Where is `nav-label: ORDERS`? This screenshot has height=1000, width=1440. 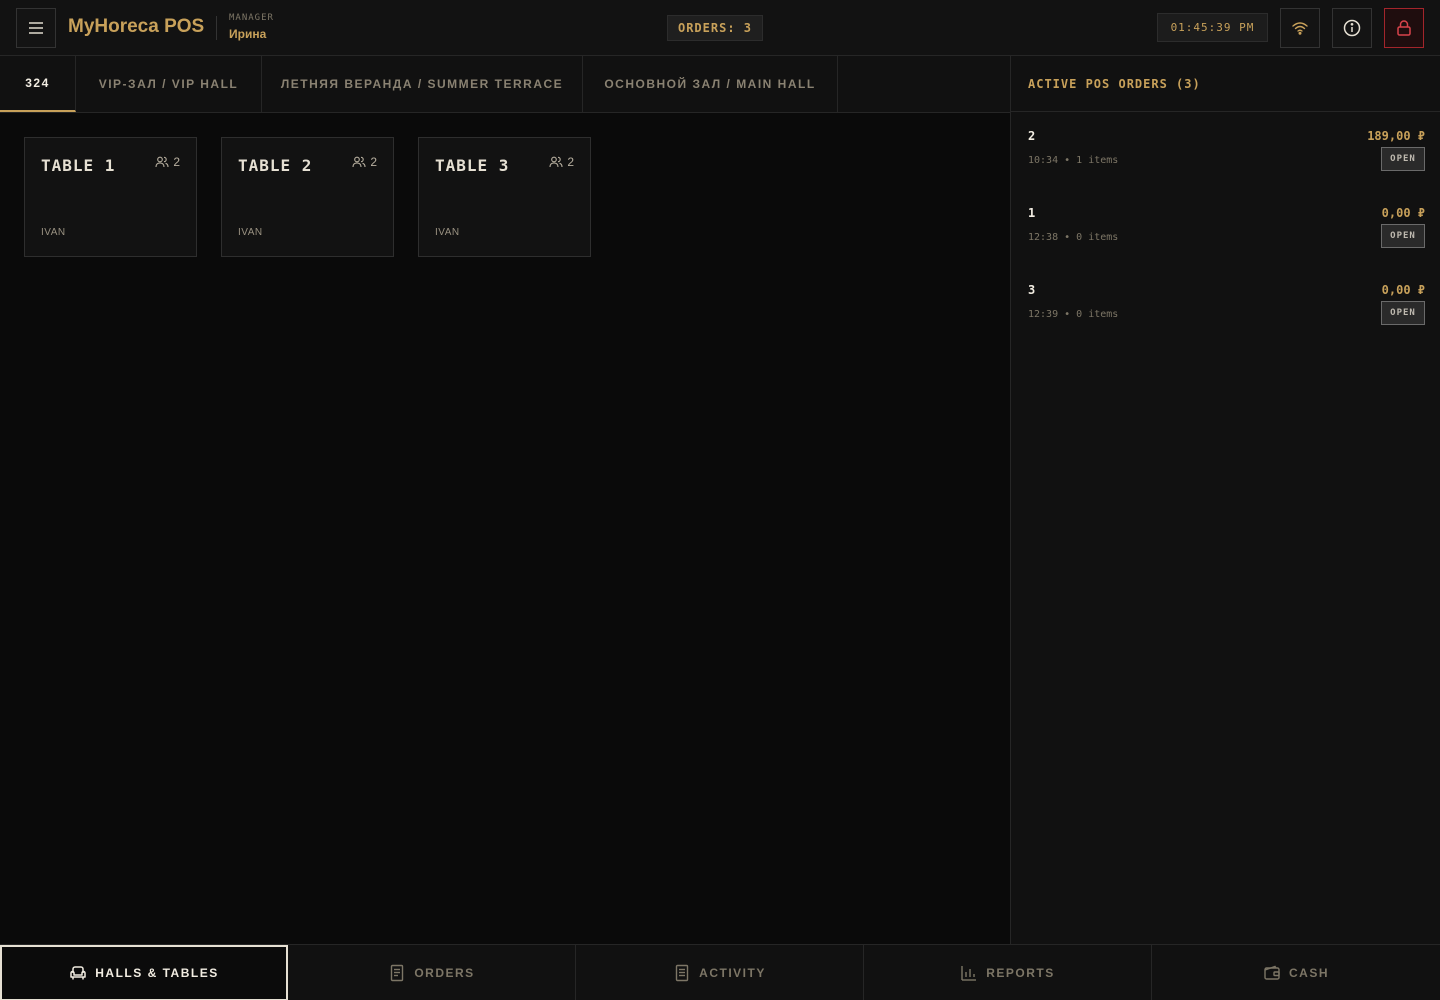
nav-label: ORDERS is located at coordinates (444, 973).